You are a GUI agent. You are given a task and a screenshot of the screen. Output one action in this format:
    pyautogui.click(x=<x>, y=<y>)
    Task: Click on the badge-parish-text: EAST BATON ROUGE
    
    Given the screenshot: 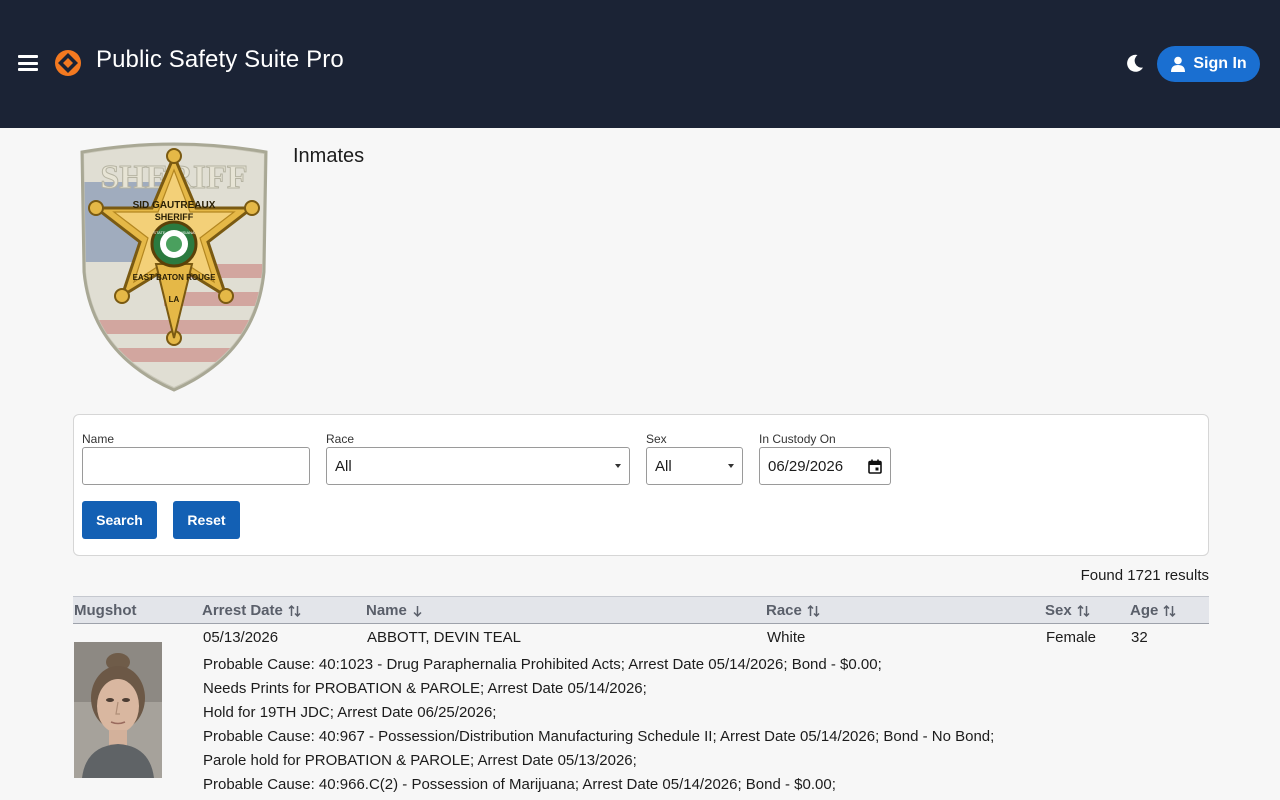 What is the action you would take?
    pyautogui.click(x=174, y=277)
    